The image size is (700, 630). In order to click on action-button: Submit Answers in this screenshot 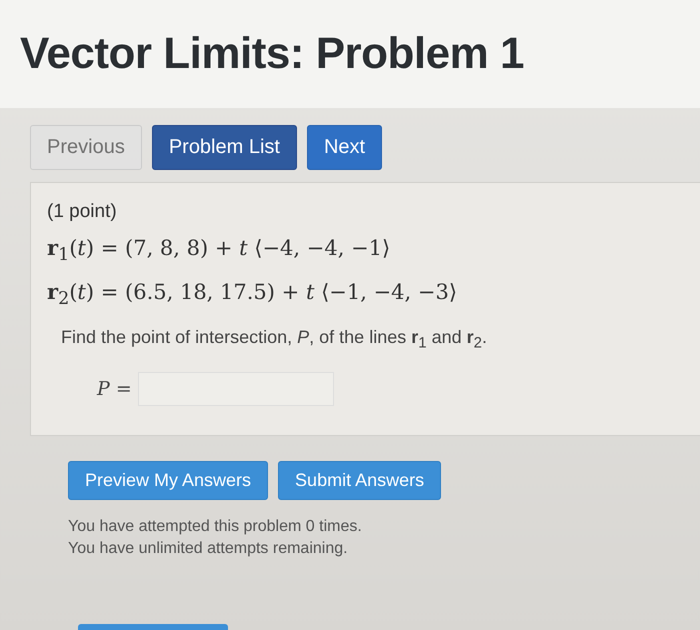, I will do `click(360, 480)`.